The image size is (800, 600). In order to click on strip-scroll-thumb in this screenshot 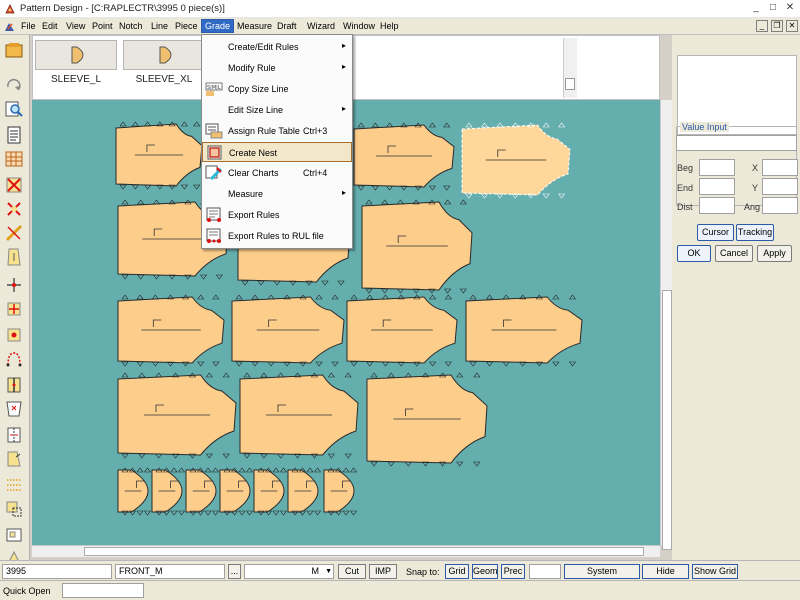, I will do `click(570, 84)`.